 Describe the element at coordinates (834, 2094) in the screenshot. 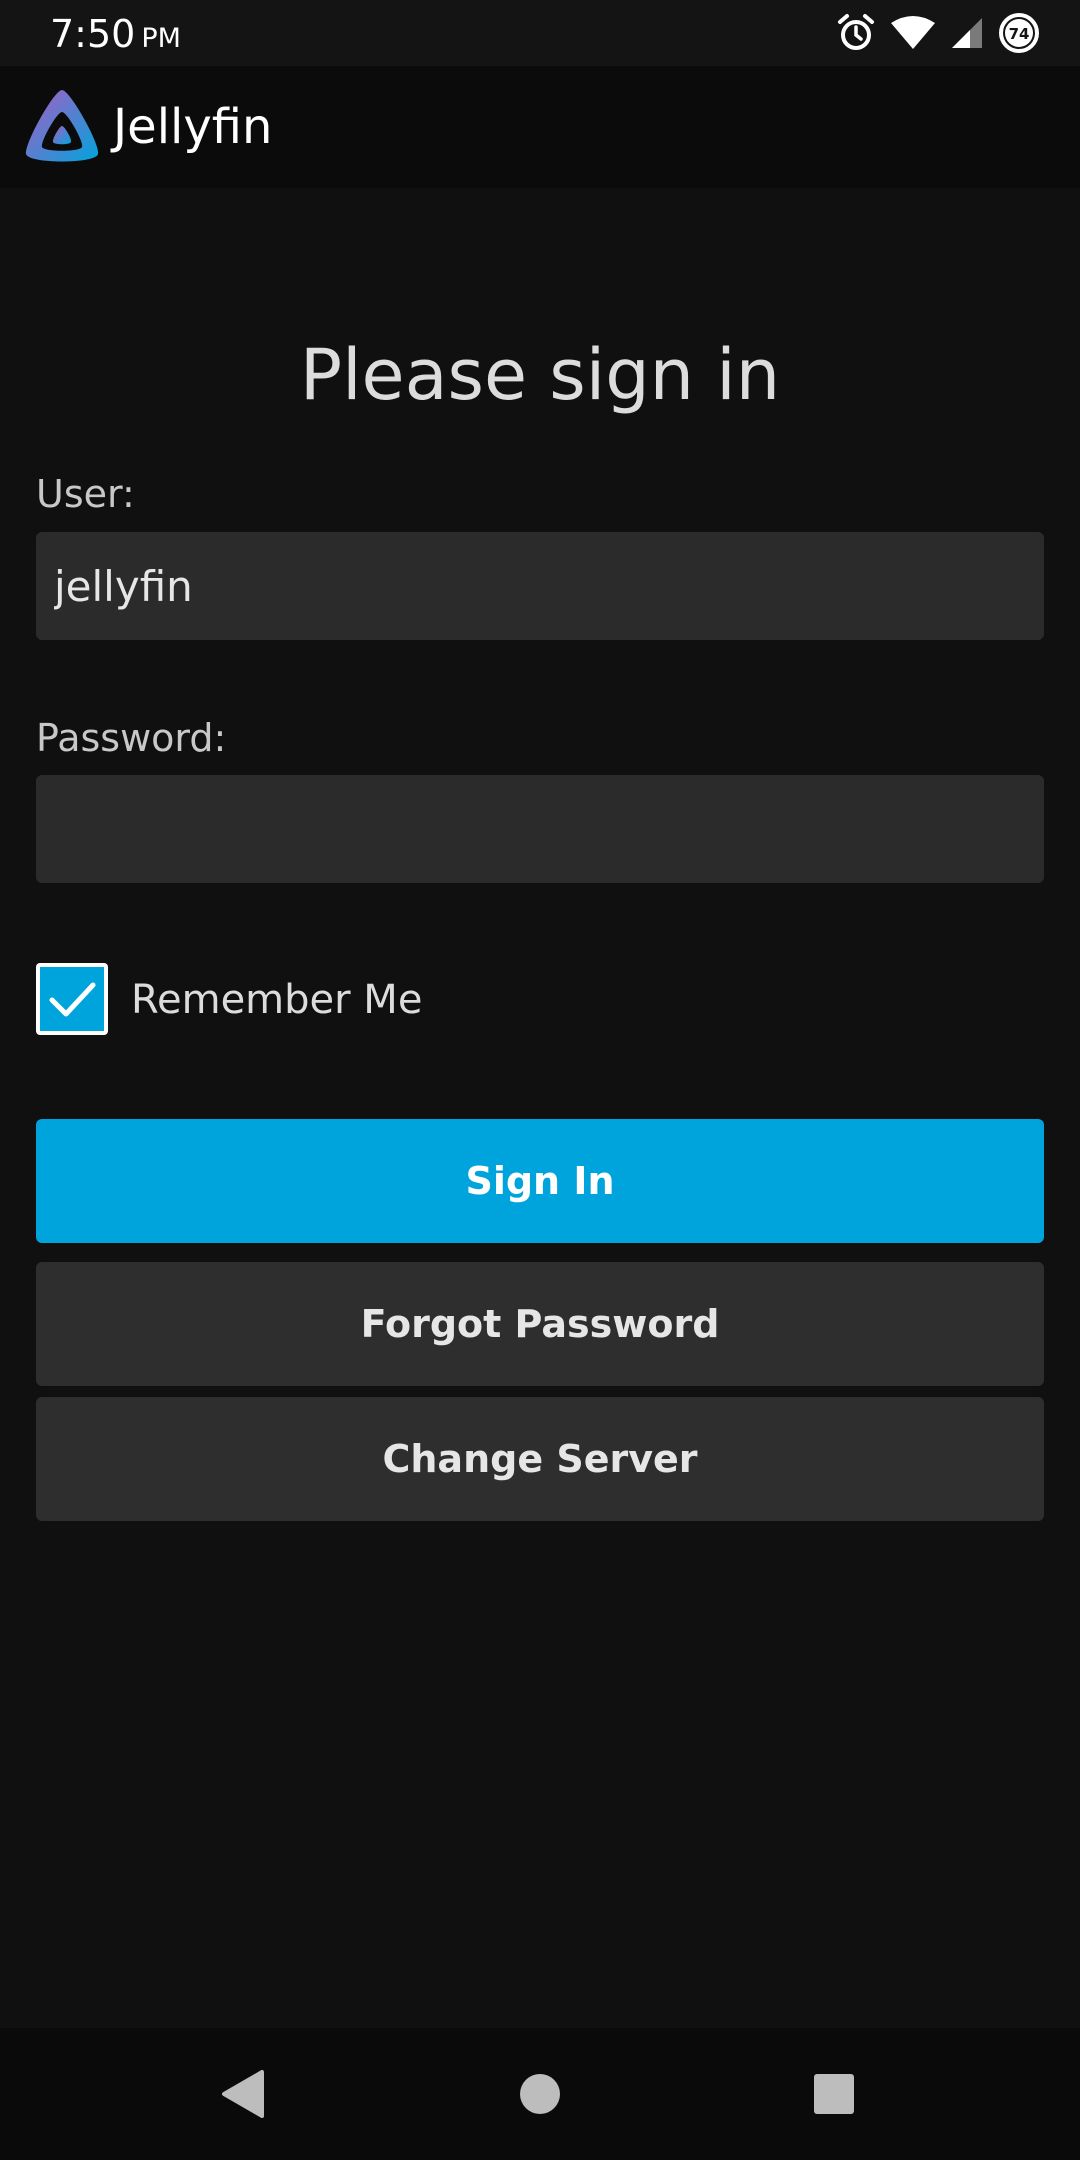

I see `recents-icon` at that location.